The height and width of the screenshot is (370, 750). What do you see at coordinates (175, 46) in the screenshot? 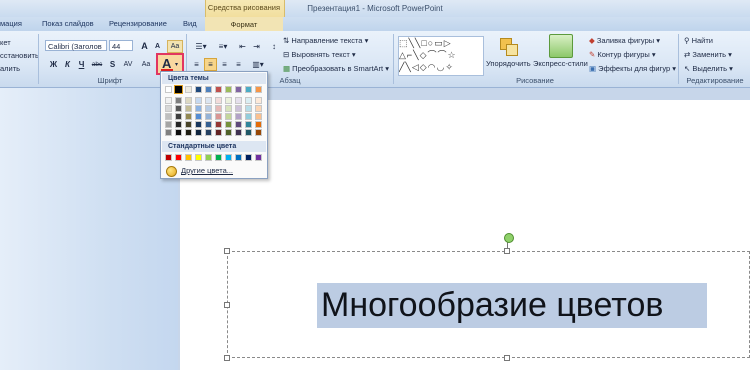
I see `clear-format-button: Aa` at bounding box center [175, 46].